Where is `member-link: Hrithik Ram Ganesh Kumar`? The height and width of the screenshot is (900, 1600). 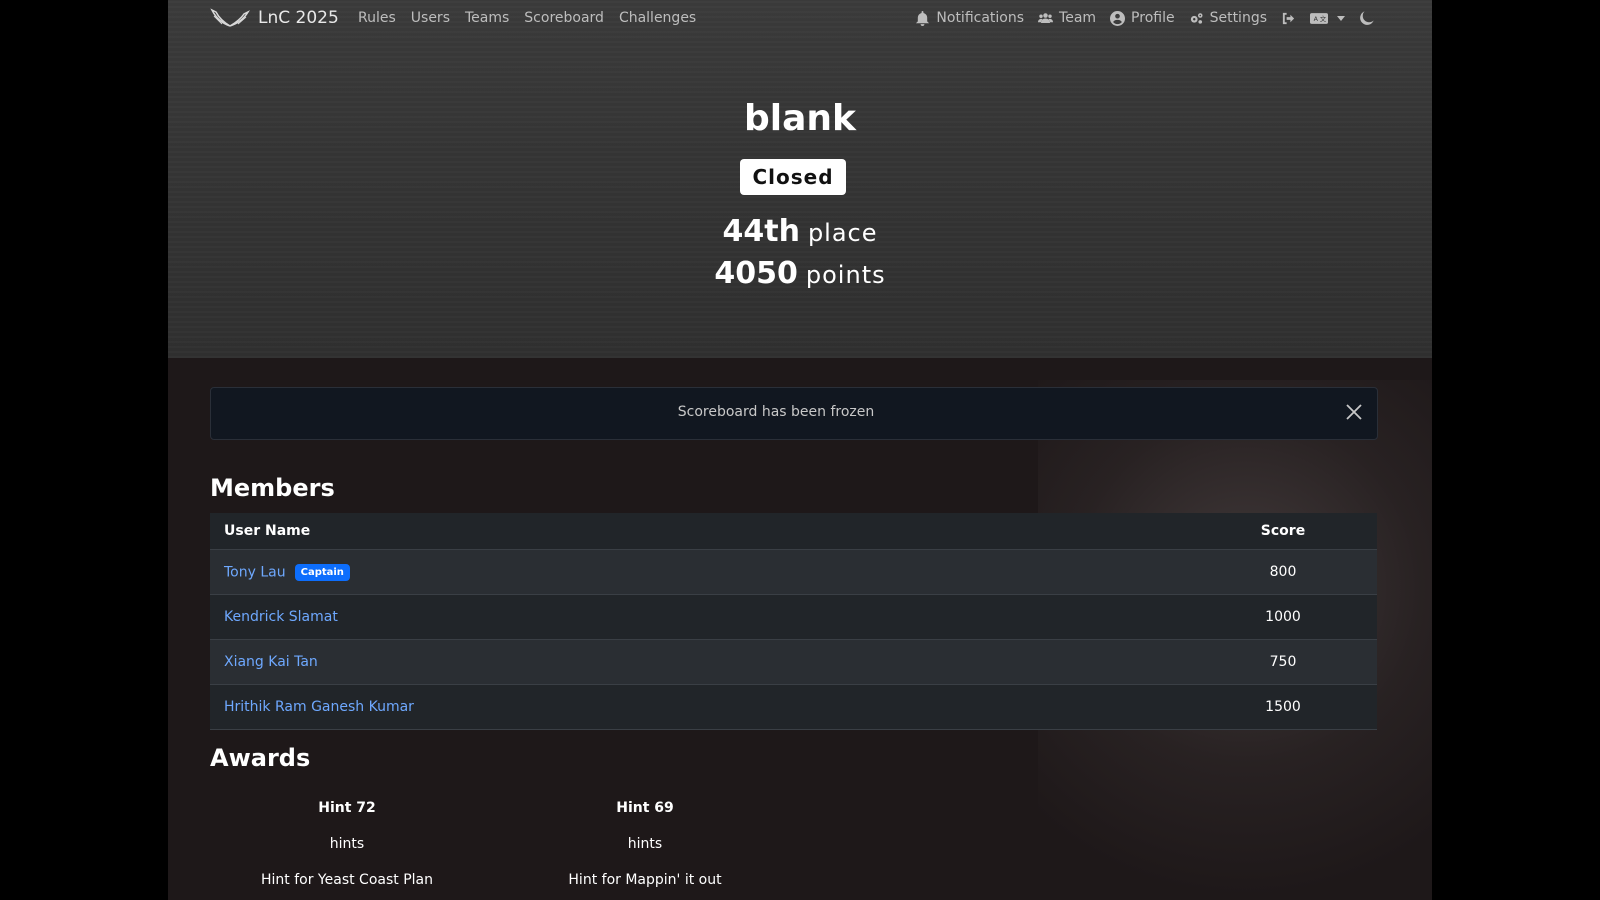
member-link: Hrithik Ram Ganesh Kumar is located at coordinates (319, 707).